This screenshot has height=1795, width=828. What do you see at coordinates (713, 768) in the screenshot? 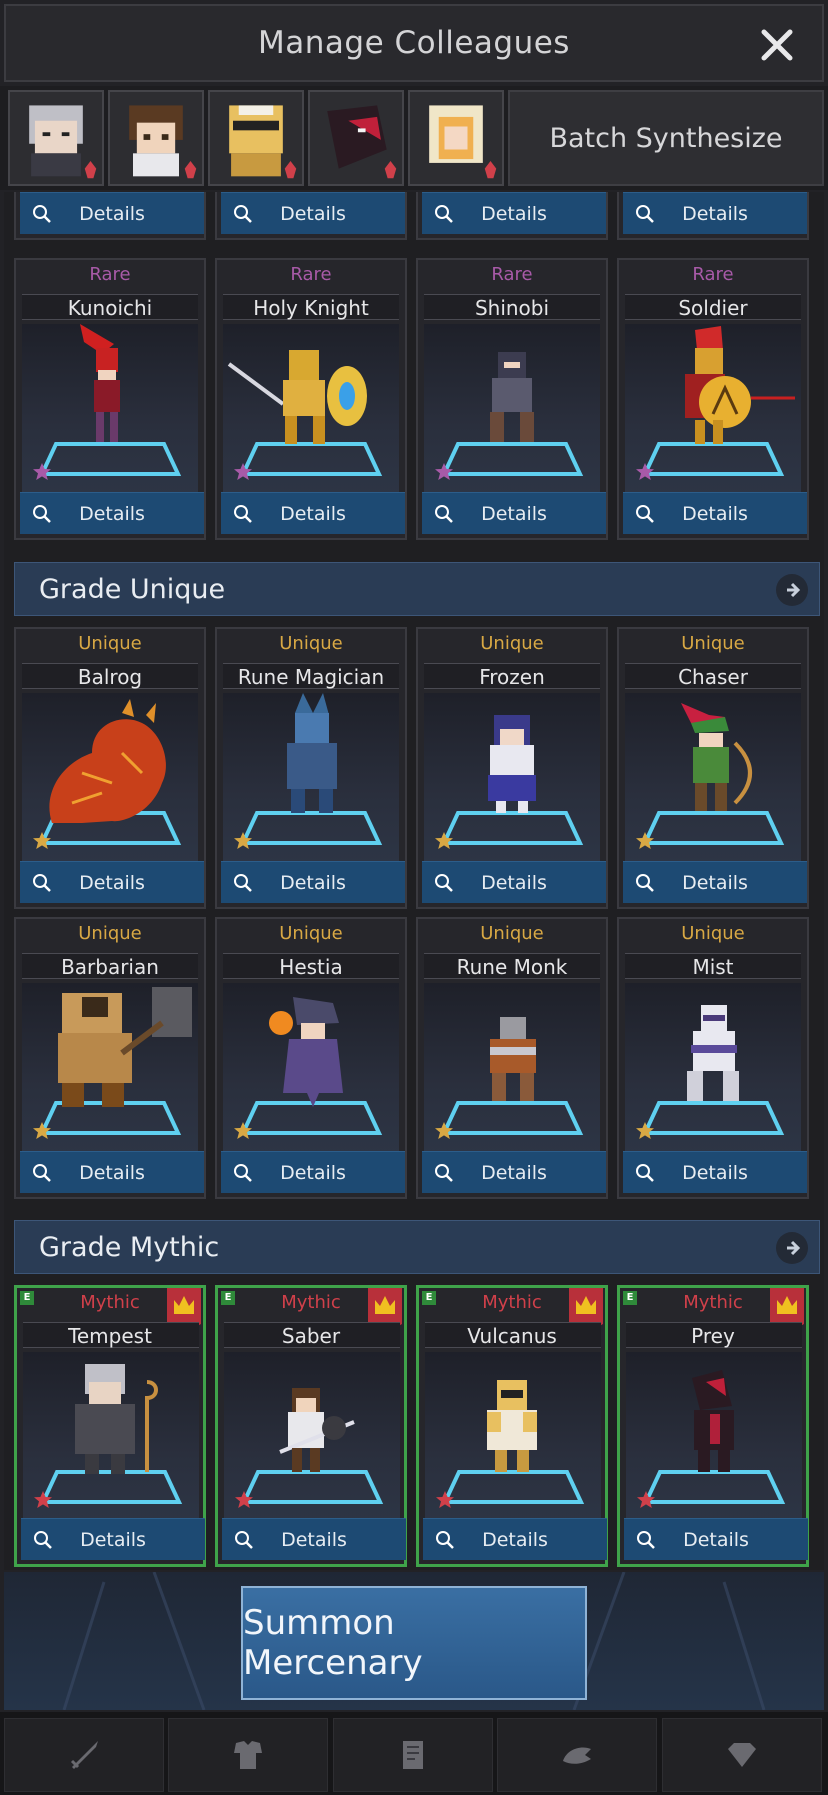
I see `colleague-card-chaser: Unique Chaser Details` at bounding box center [713, 768].